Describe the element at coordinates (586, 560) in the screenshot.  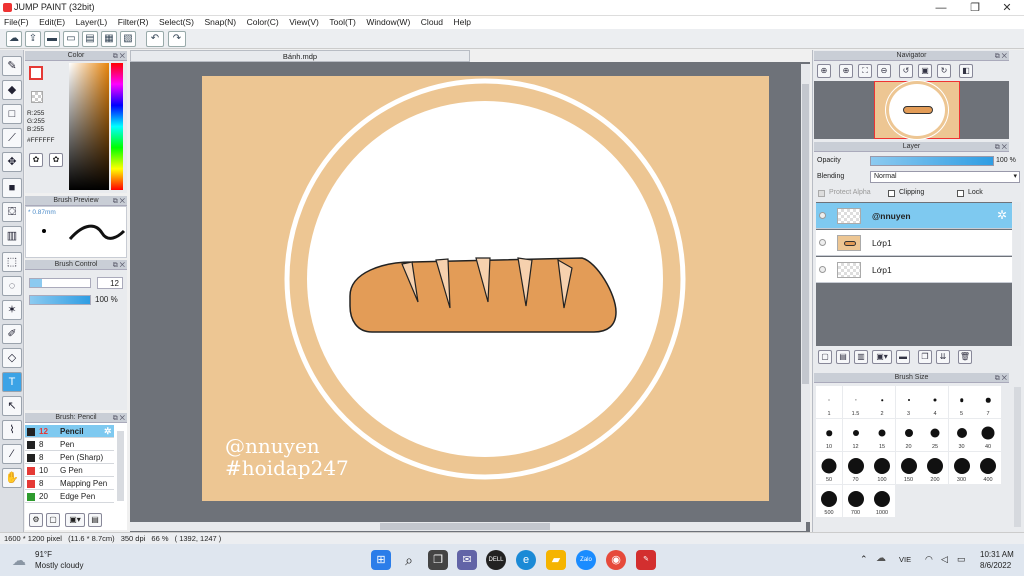
I see `zalo-icon: Zalo` at that location.